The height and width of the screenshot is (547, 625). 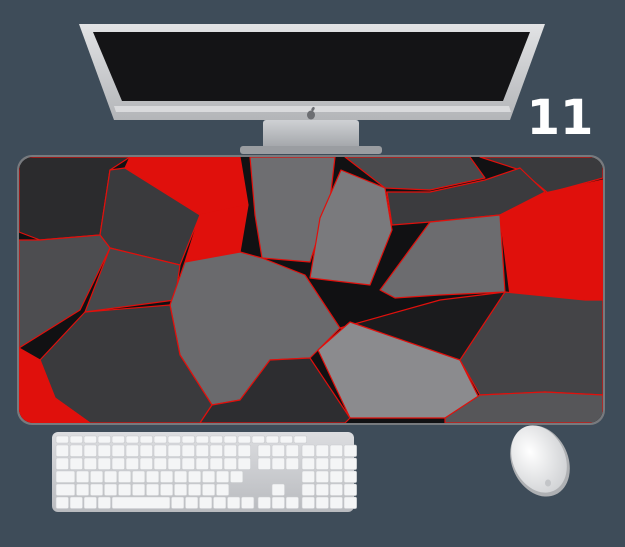 What do you see at coordinates (540, 461) in the screenshot?
I see `mouse` at bounding box center [540, 461].